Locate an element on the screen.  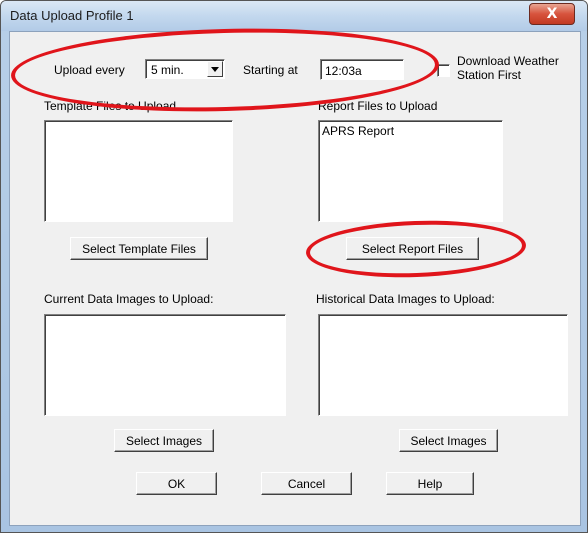
upload-interval-select: 5 min. is located at coordinates (185, 69).